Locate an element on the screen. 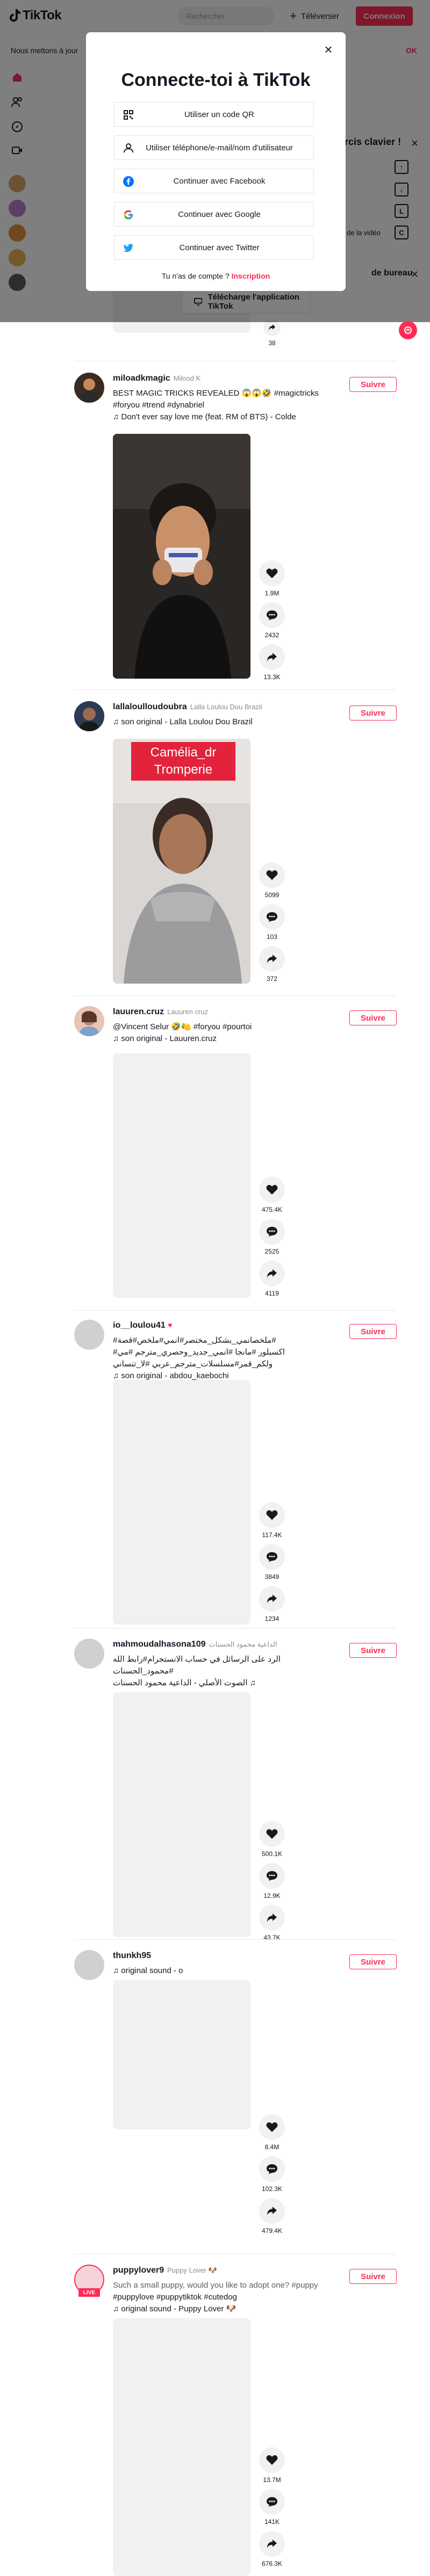 The height and width of the screenshot is (2576, 430). comment-action: 3849 is located at coordinates (272, 1562).